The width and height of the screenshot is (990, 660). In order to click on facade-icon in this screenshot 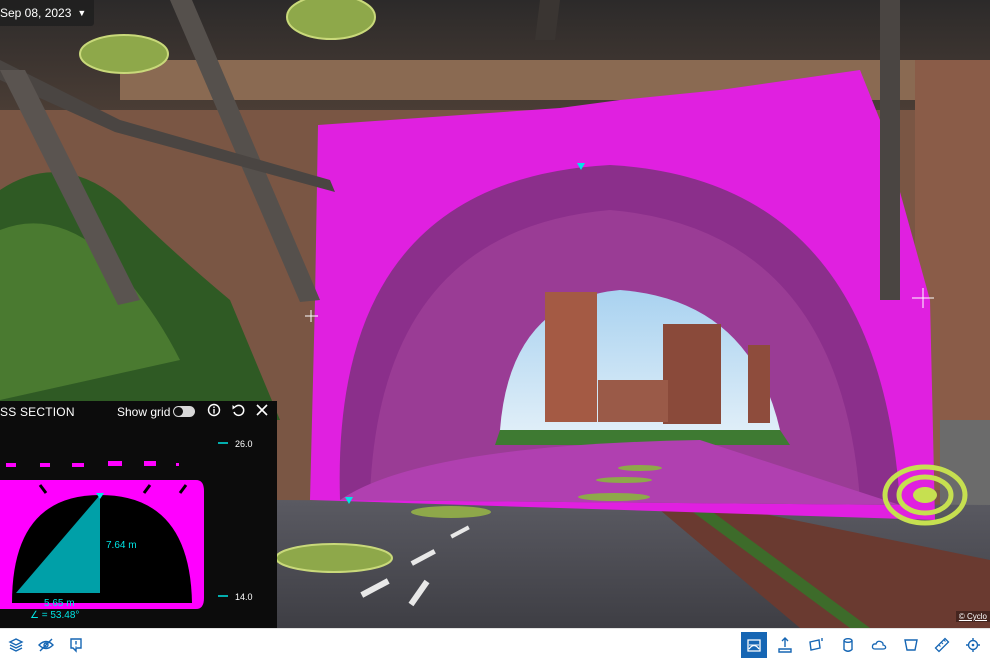, I will do `click(911, 645)`.